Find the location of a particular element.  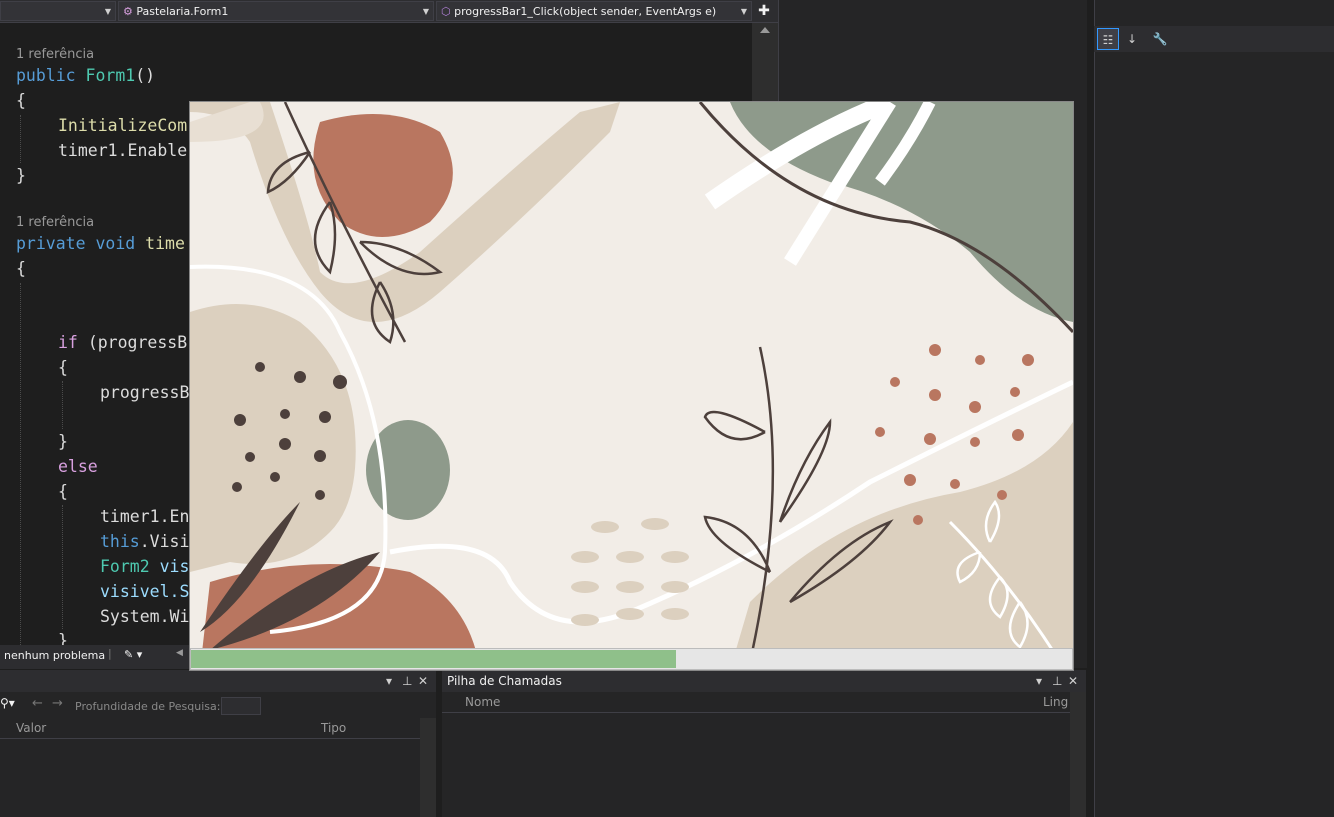

code-line: progressB is located at coordinates (145, 392).